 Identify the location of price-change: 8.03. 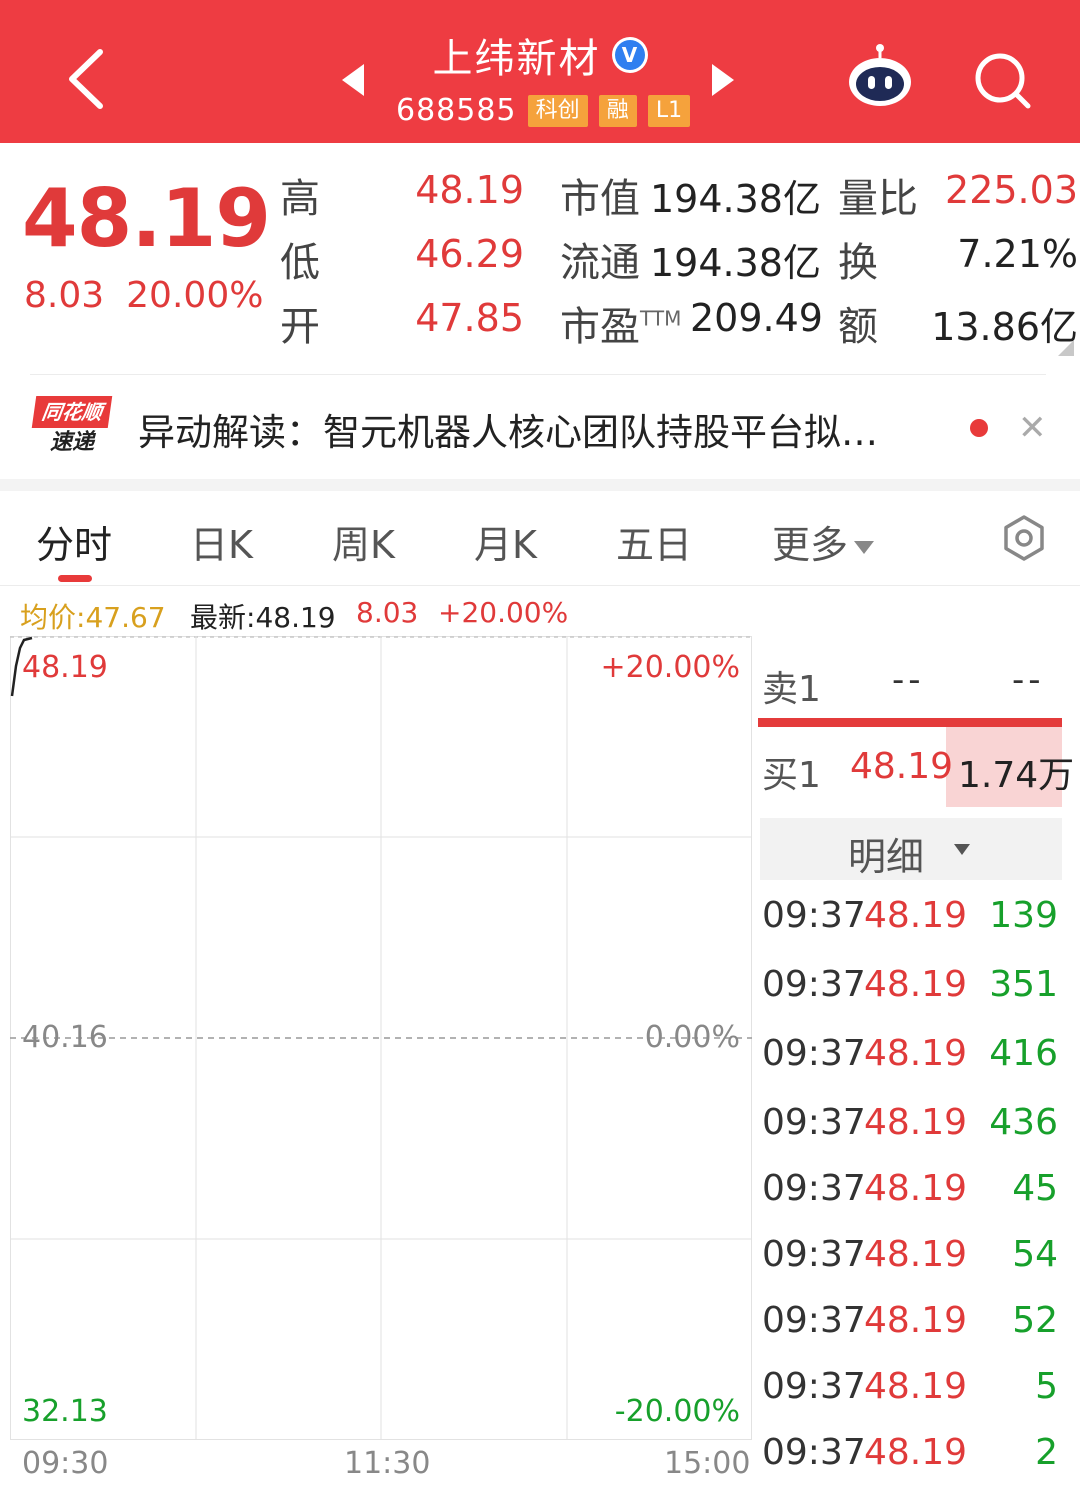
(64, 295).